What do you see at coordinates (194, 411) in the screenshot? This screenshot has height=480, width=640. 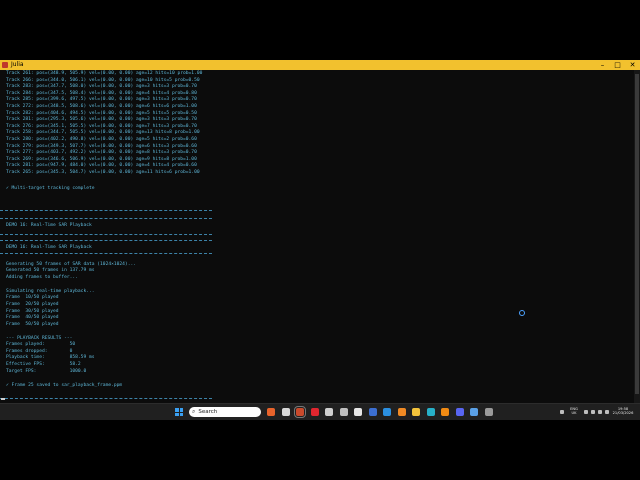 I see `magnifier-icon: ⌕` at bounding box center [194, 411].